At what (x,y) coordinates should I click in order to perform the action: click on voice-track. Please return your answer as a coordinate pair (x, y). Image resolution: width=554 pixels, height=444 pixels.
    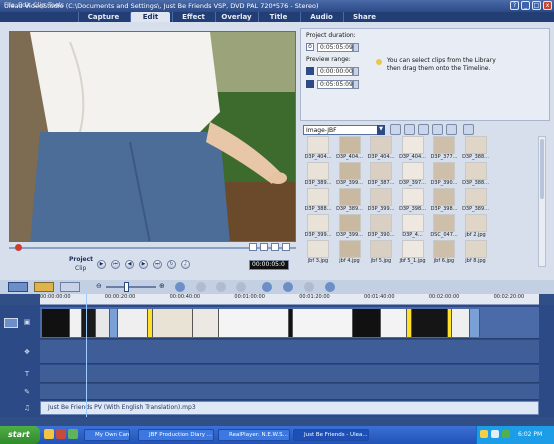
    Looking at the image, I should click on (289, 392).